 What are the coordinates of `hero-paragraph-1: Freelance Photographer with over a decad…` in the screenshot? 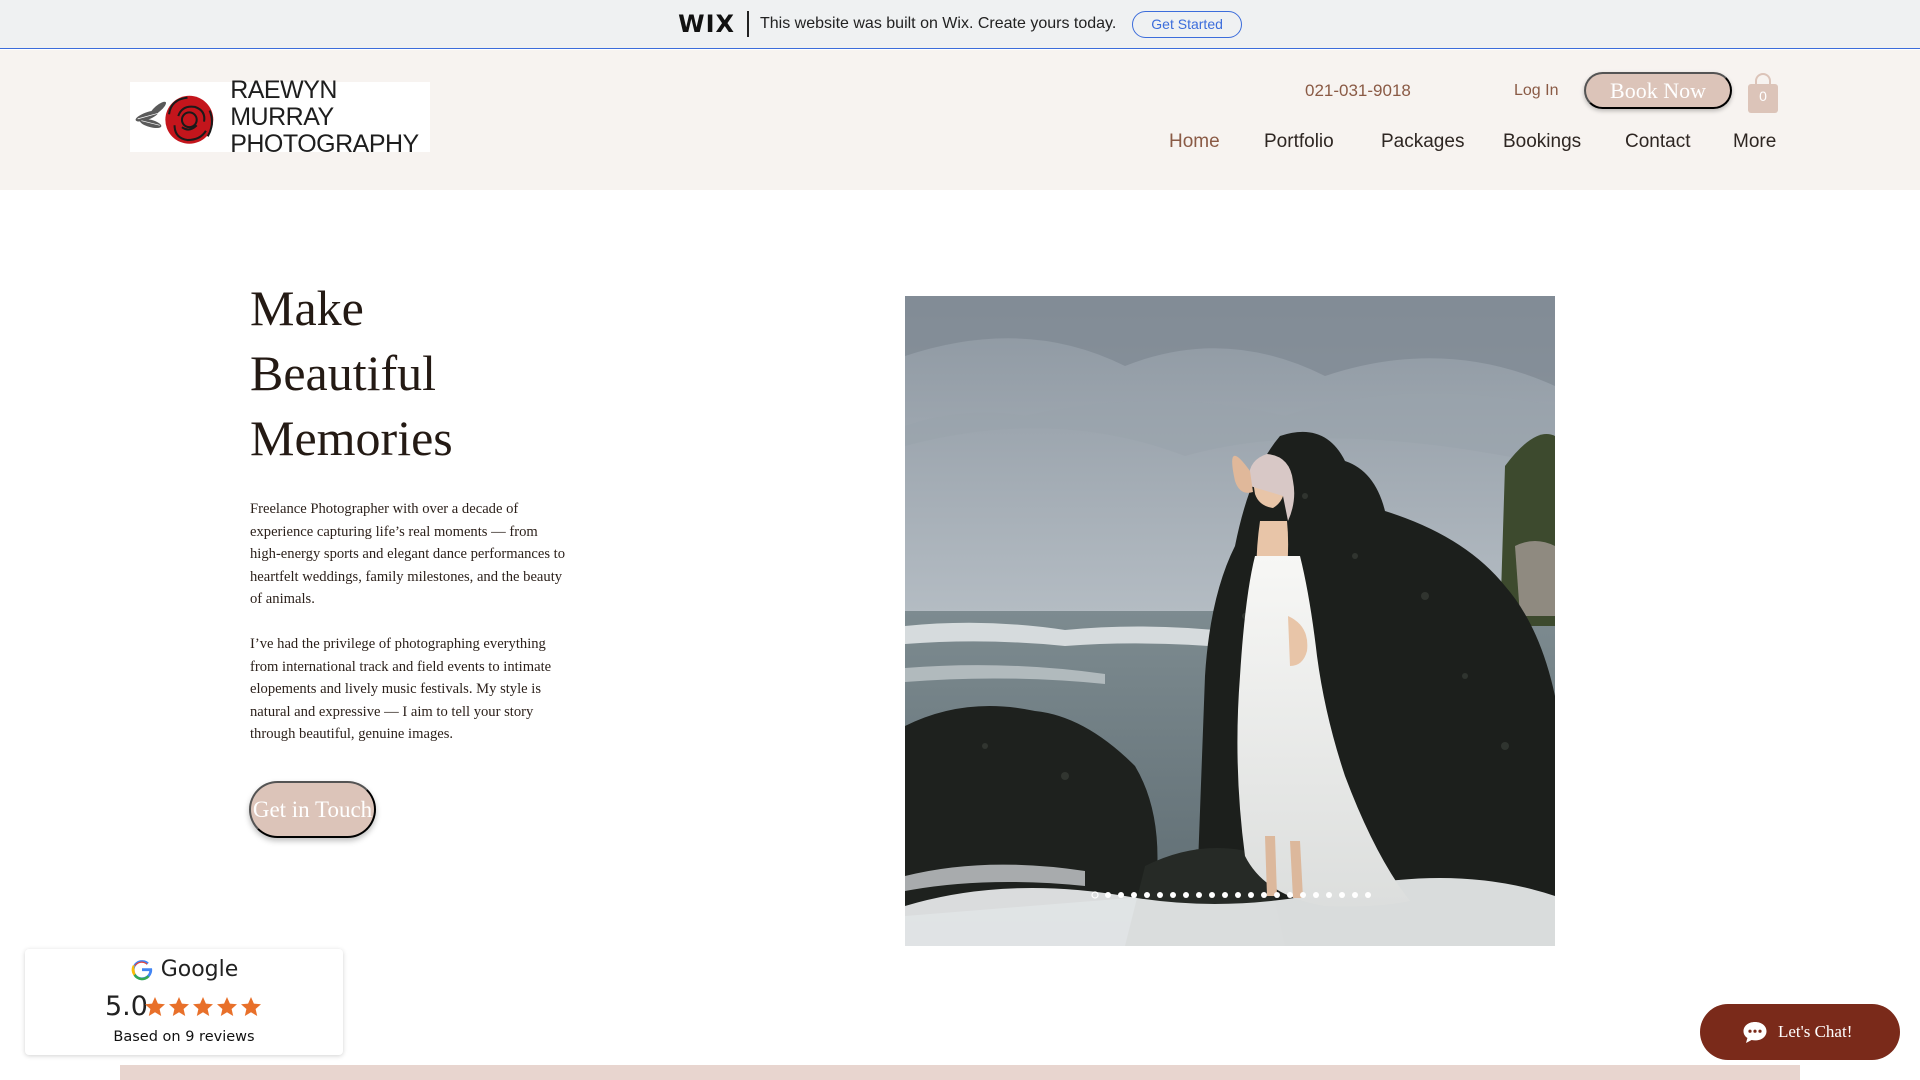 It's located at (407, 554).